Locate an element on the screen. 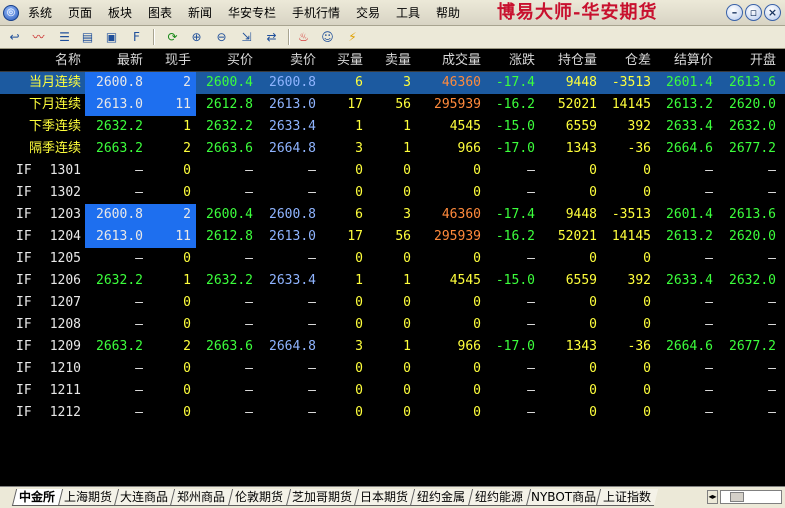 Image resolution: width=785 pixels, height=508 pixels. contract-name: 当月连续 is located at coordinates (54, 82).